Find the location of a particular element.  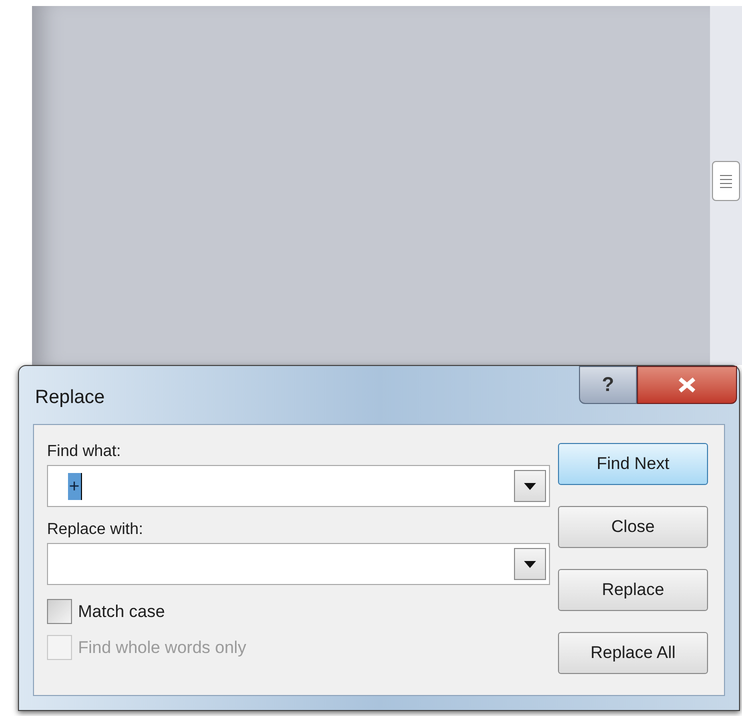

field-label: Find what: is located at coordinates (84, 452).